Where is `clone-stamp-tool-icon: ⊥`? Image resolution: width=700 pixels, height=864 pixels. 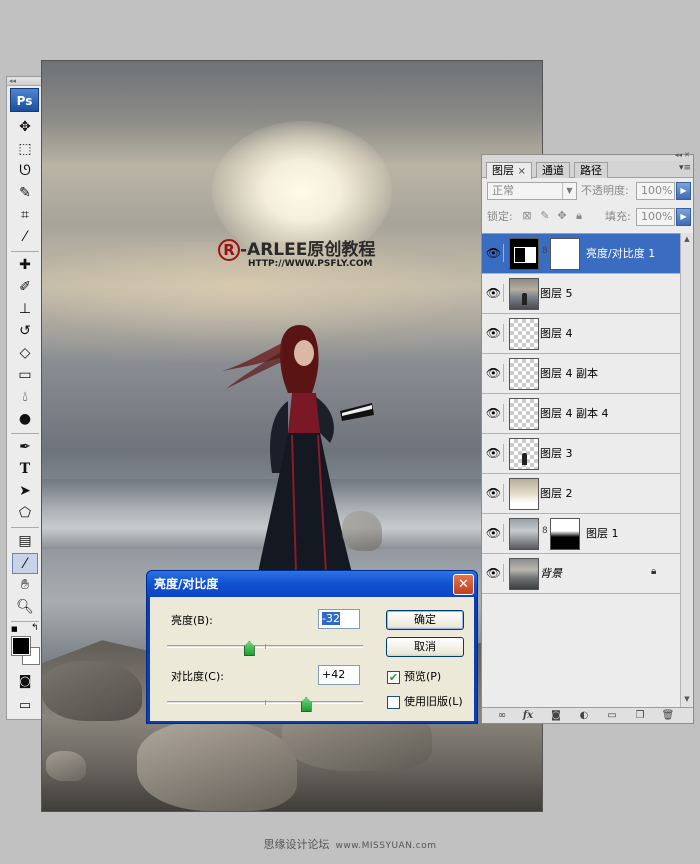 clone-stamp-tool-icon: ⊥ is located at coordinates (25, 309).